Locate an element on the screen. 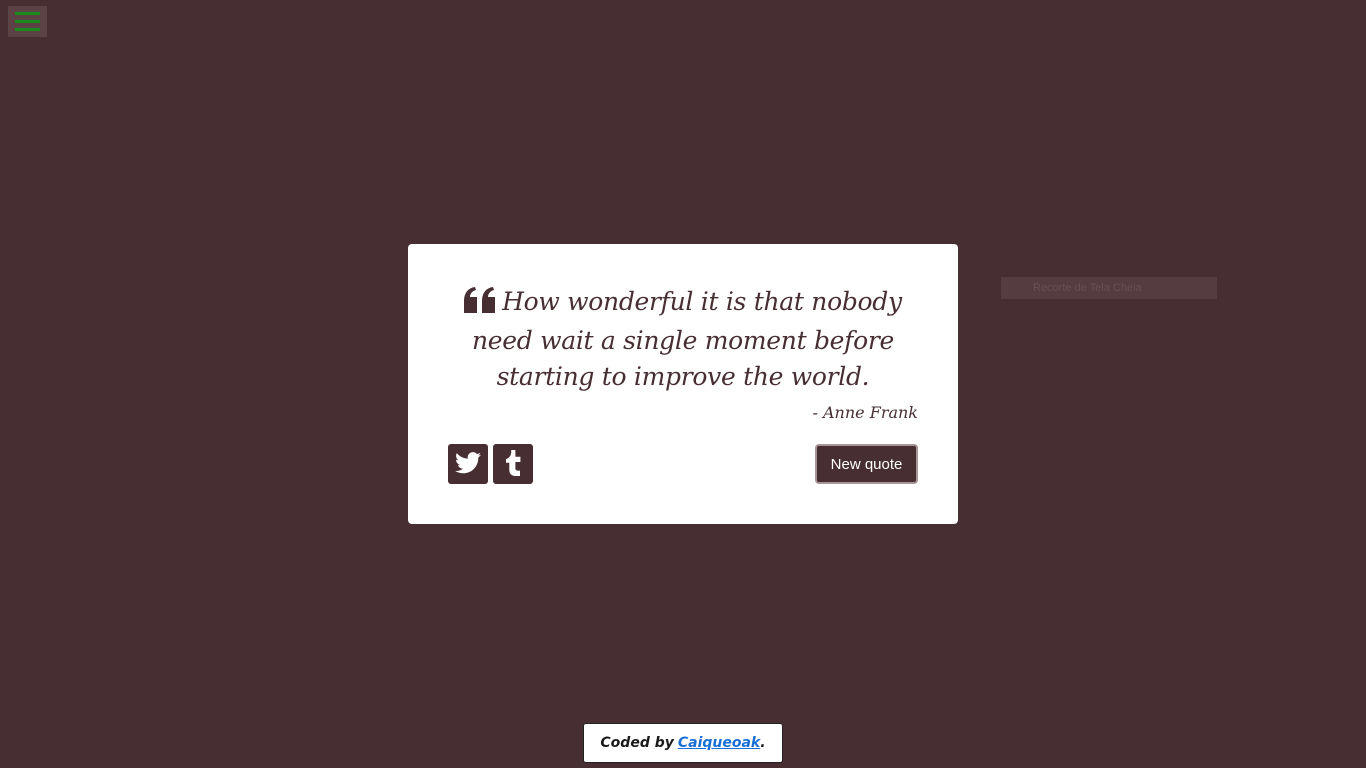 This screenshot has height=768, width=1366. new-quote-button: New quote is located at coordinates (866, 464).